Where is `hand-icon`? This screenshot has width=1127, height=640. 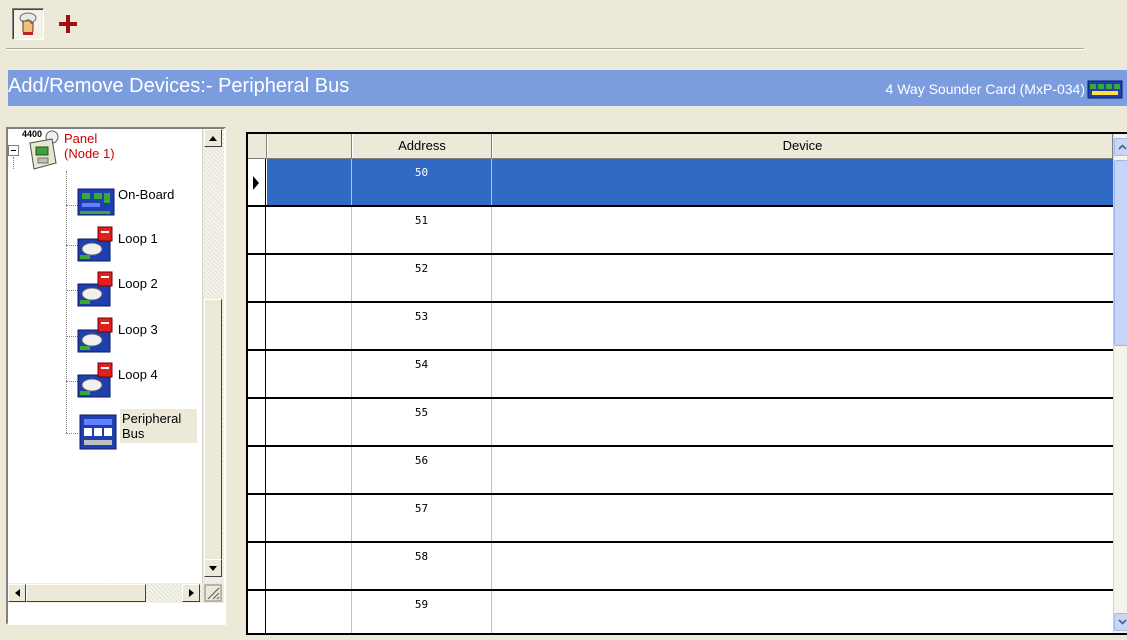
hand-icon is located at coordinates (28, 23).